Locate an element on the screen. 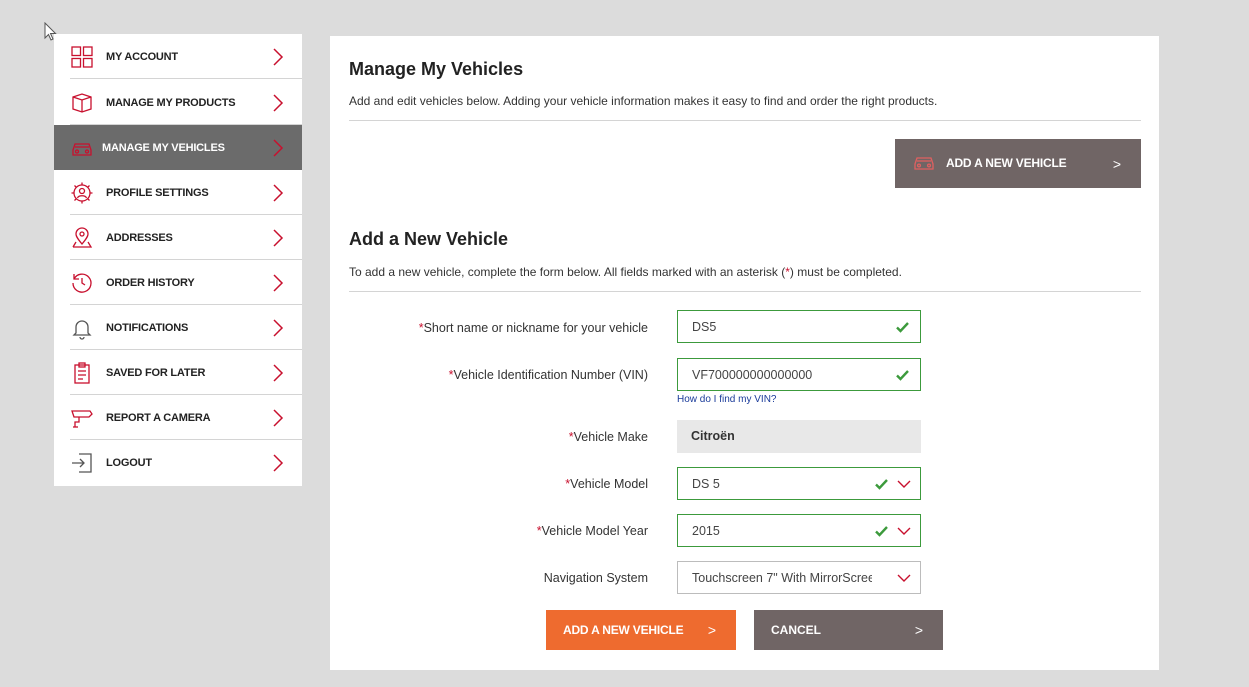  box-icon is located at coordinates (82, 102).